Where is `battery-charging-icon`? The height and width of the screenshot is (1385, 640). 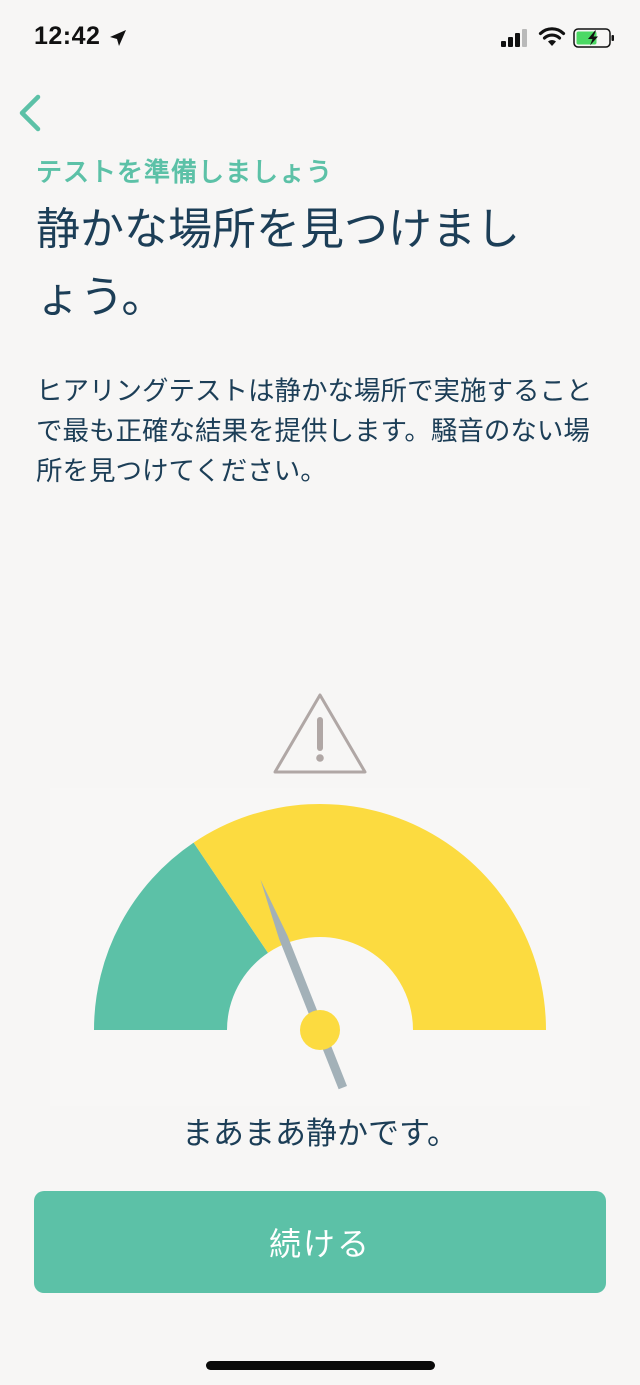
battery-charging-icon is located at coordinates (593, 38).